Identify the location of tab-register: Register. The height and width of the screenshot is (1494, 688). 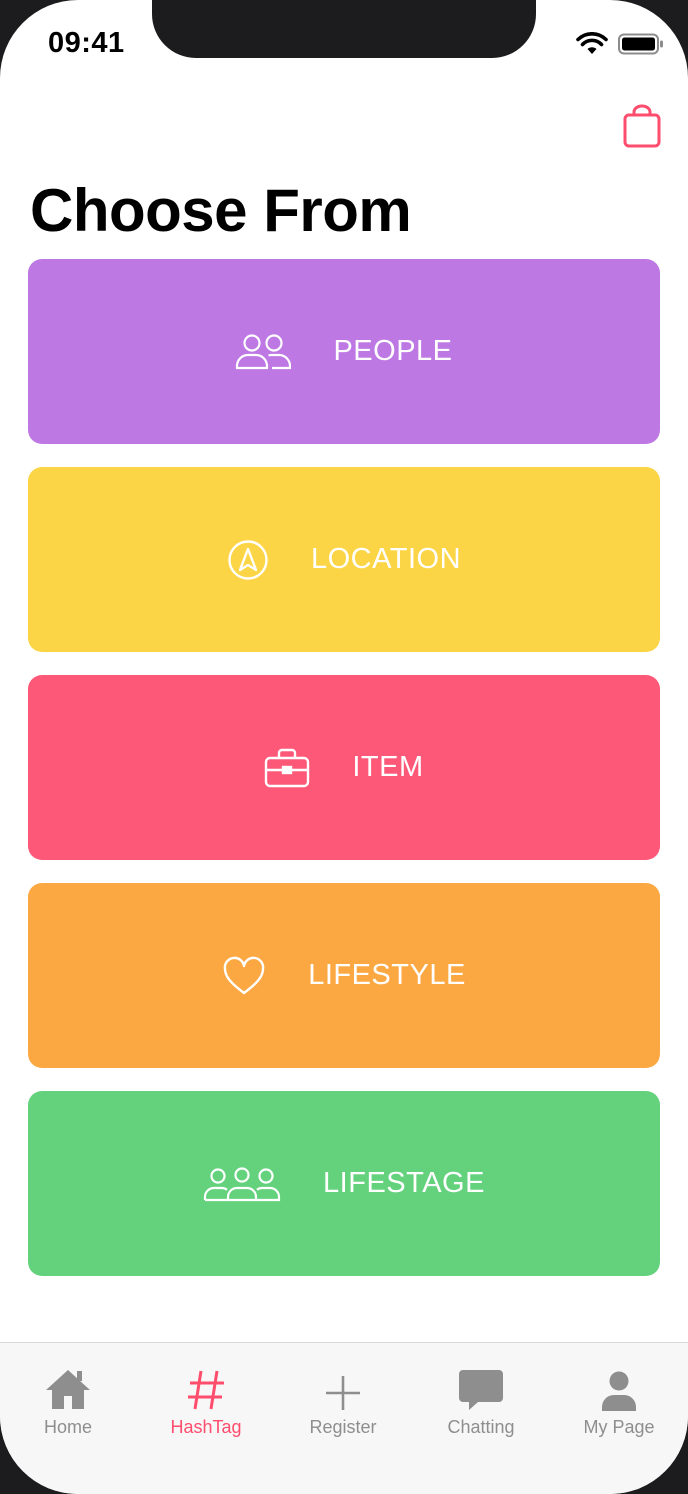
(343, 1398).